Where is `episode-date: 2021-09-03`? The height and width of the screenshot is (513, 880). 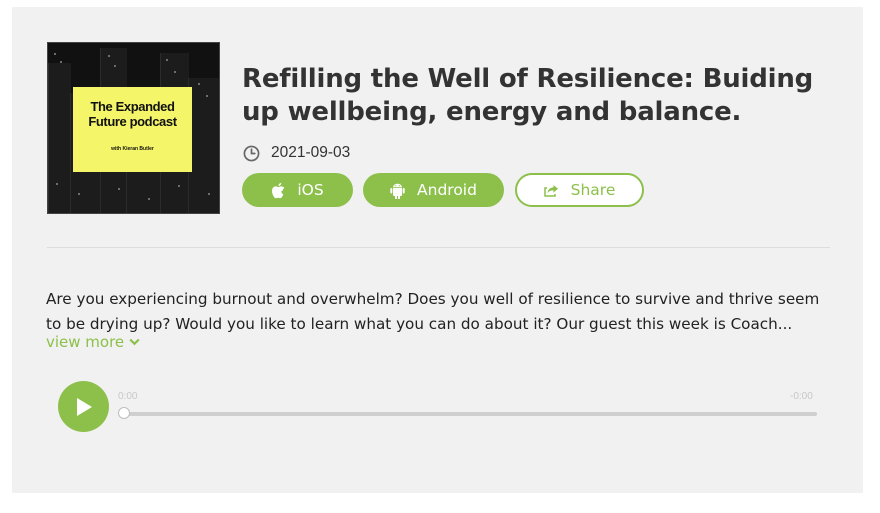
episode-date: 2021-09-03 is located at coordinates (311, 152).